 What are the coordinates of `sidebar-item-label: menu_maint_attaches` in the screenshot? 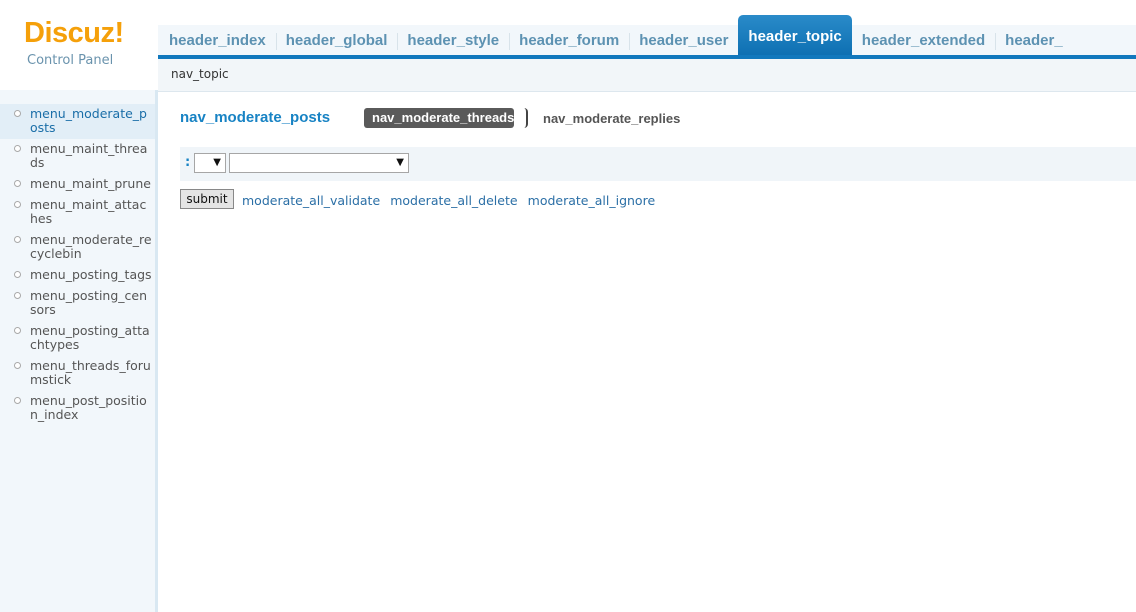 It's located at (88, 211).